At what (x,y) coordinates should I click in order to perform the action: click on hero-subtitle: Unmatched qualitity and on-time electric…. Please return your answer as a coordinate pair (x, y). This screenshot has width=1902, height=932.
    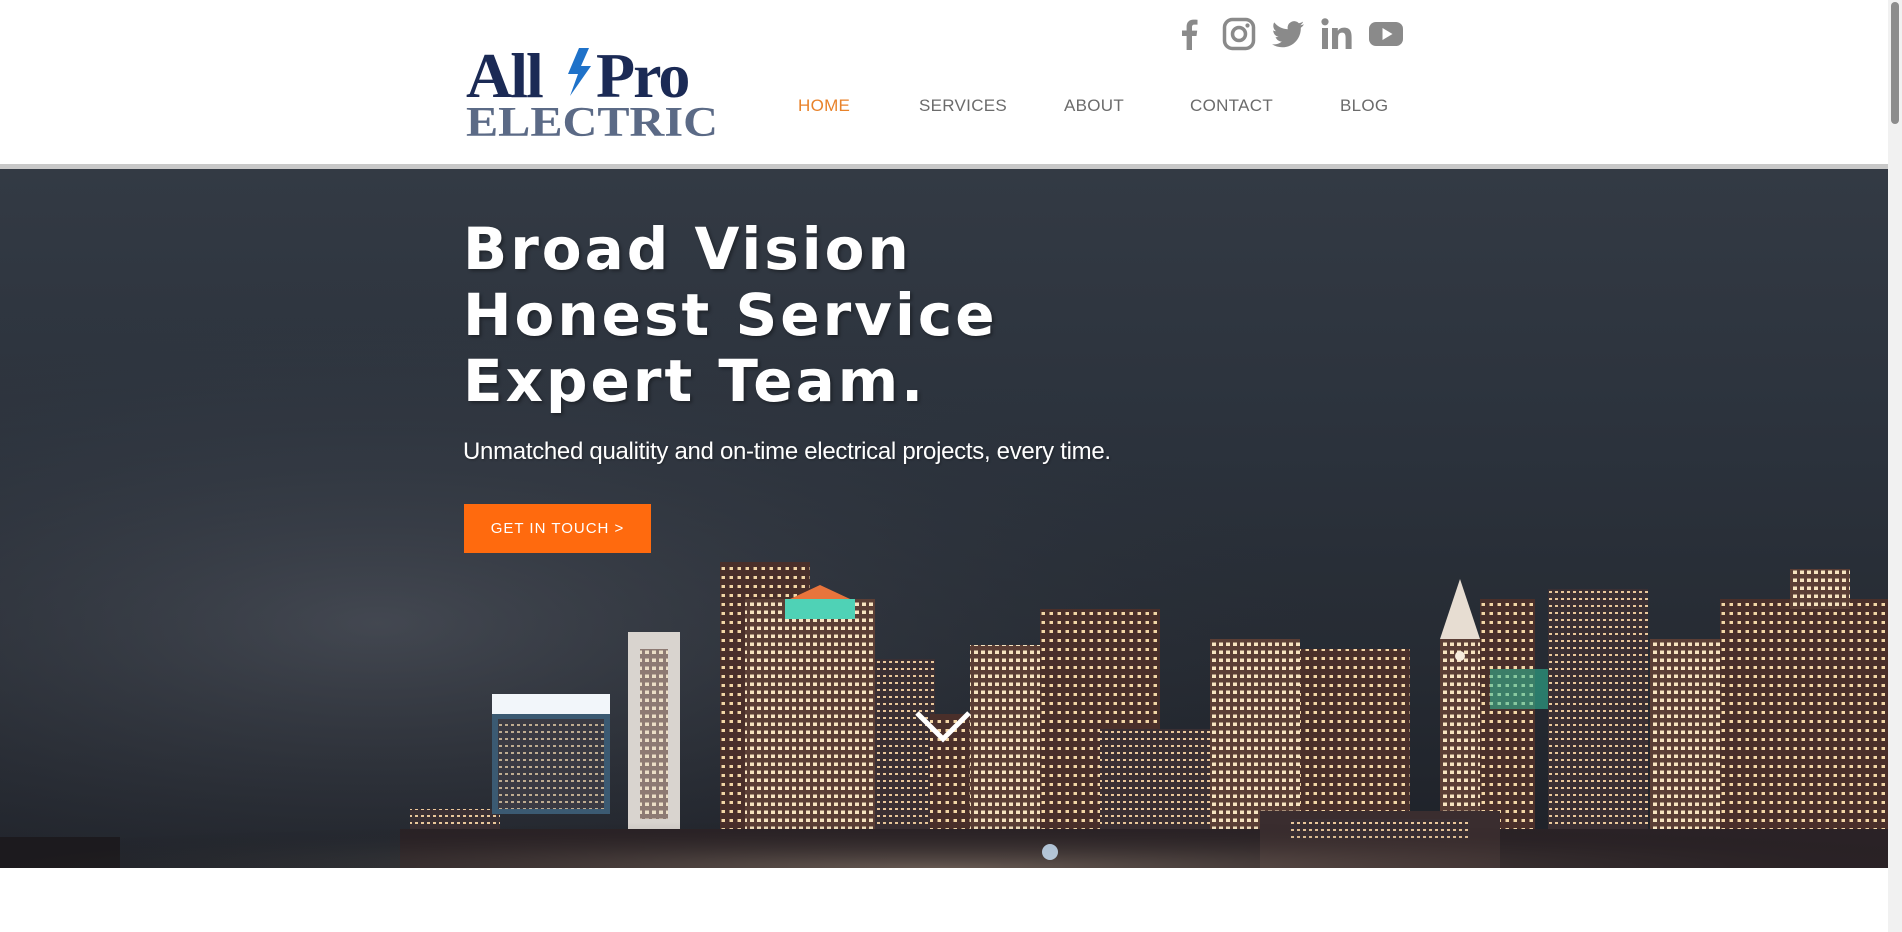
    Looking at the image, I should click on (787, 451).